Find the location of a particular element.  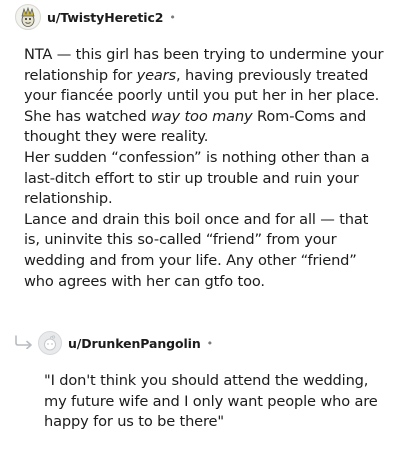

emphasis-text: years is located at coordinates (156, 75).